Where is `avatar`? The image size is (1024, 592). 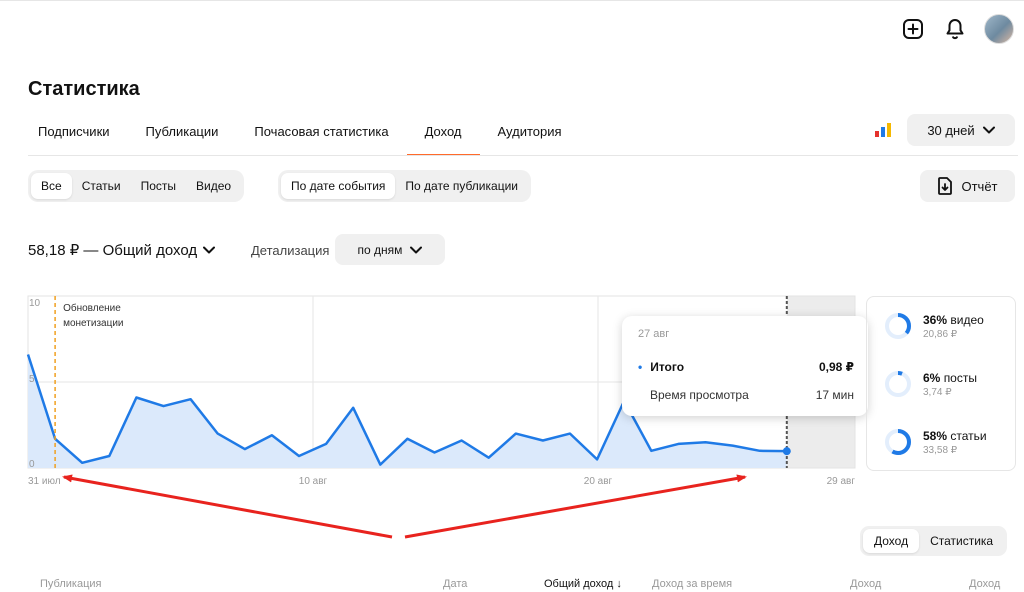
avatar is located at coordinates (999, 29).